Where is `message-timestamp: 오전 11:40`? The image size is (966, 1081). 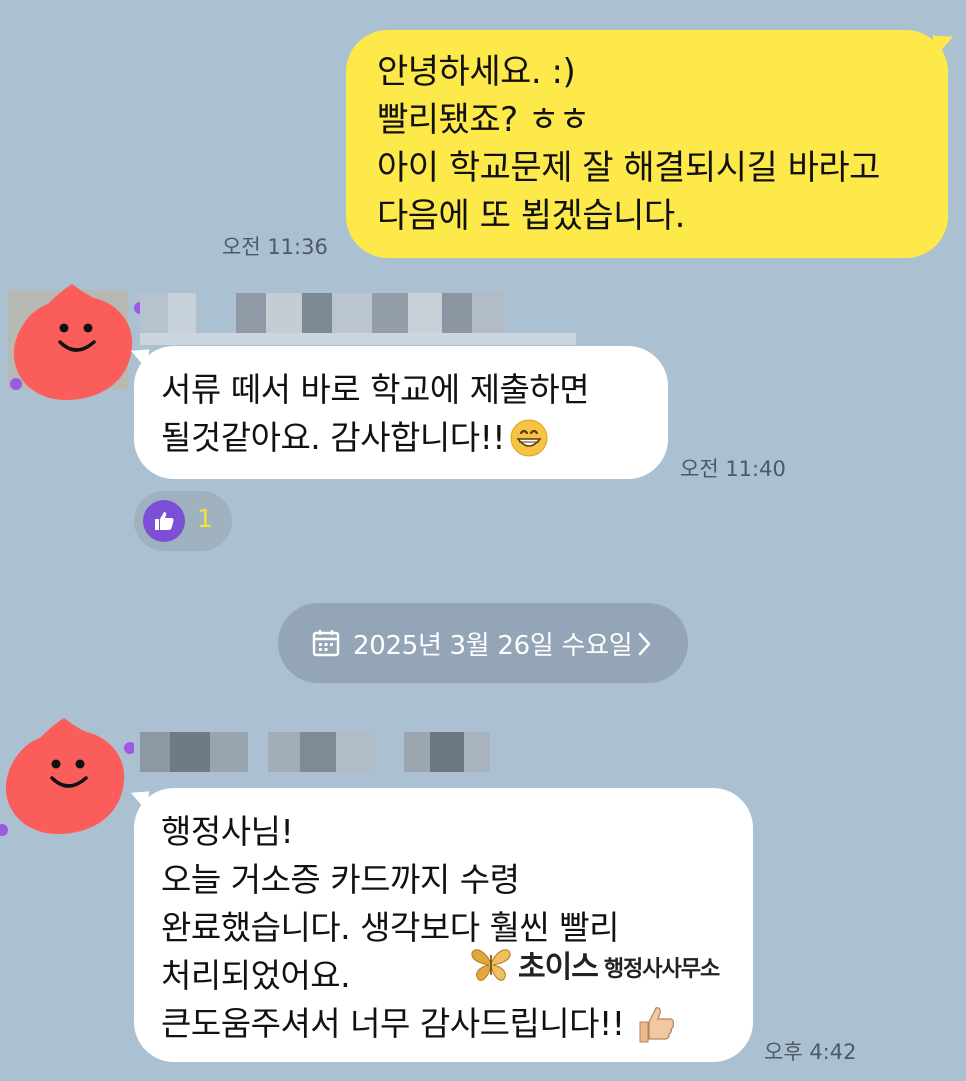
message-timestamp: 오전 11:40 is located at coordinates (733, 469).